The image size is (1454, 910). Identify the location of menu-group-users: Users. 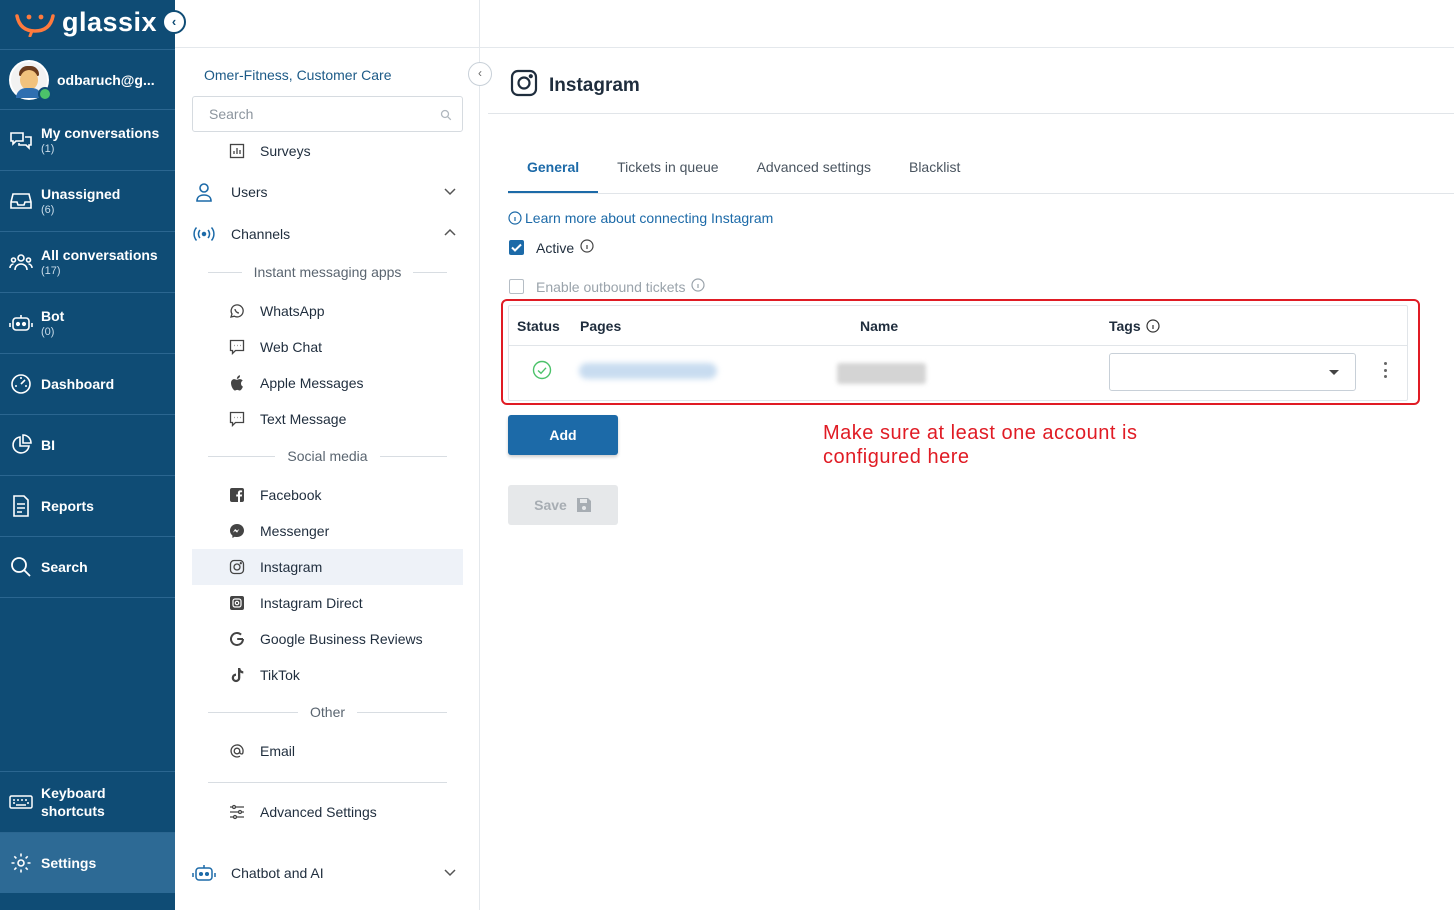
(327, 192).